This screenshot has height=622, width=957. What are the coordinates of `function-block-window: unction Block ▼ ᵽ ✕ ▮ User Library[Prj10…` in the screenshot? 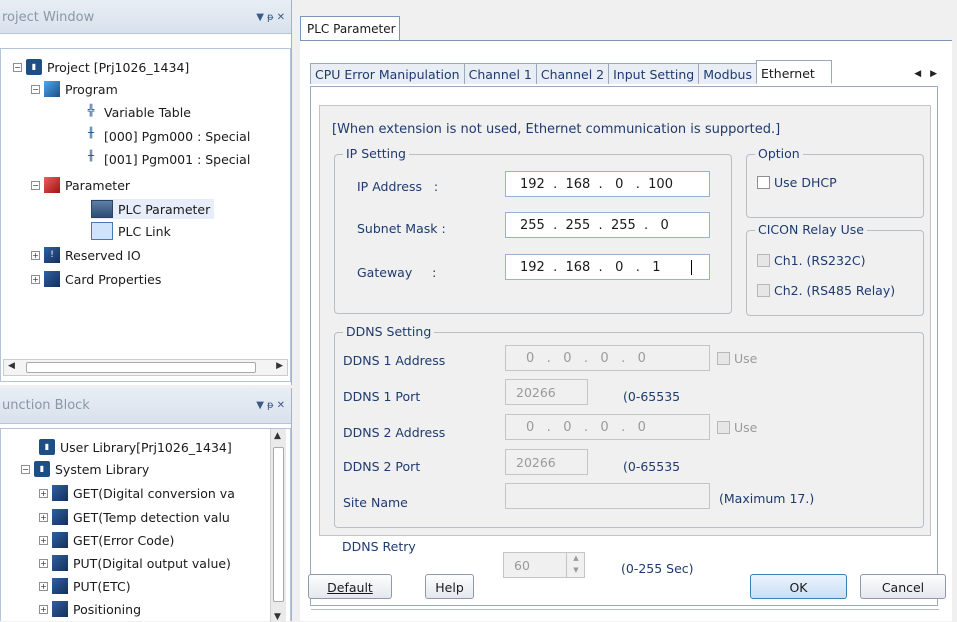 It's located at (146, 505).